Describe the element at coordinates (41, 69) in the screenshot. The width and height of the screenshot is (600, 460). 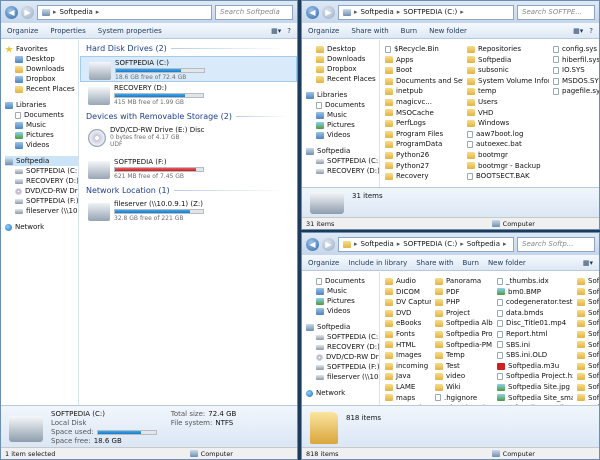
I see `nav-downloads: Downloads` at that location.